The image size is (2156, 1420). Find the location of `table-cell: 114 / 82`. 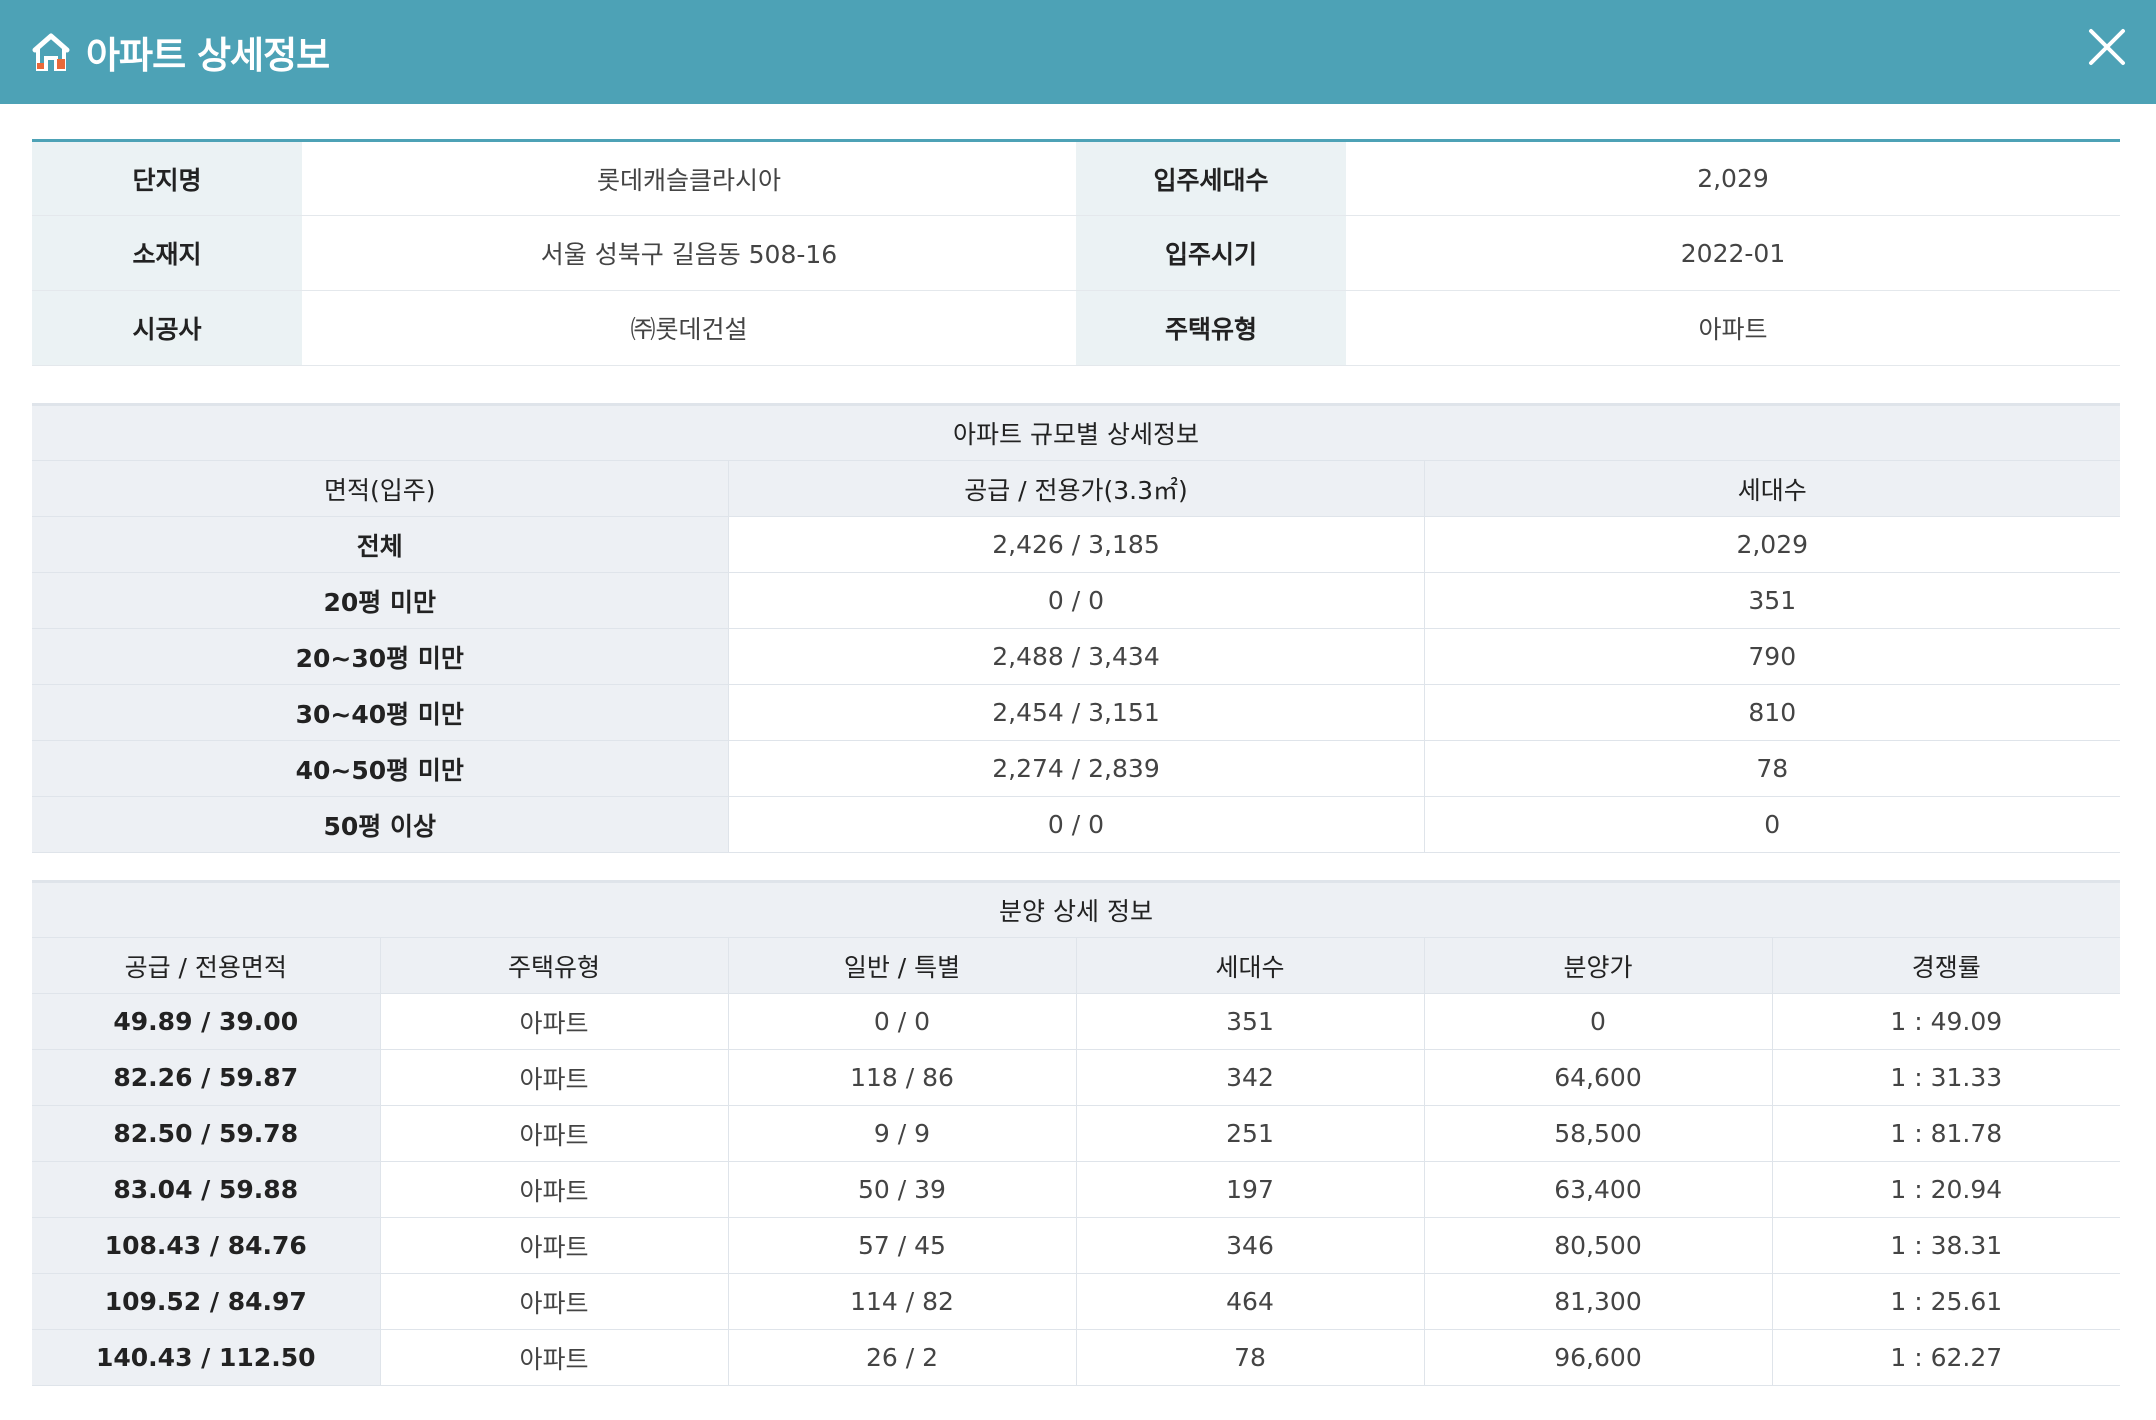

table-cell: 114 / 82 is located at coordinates (901, 1301).